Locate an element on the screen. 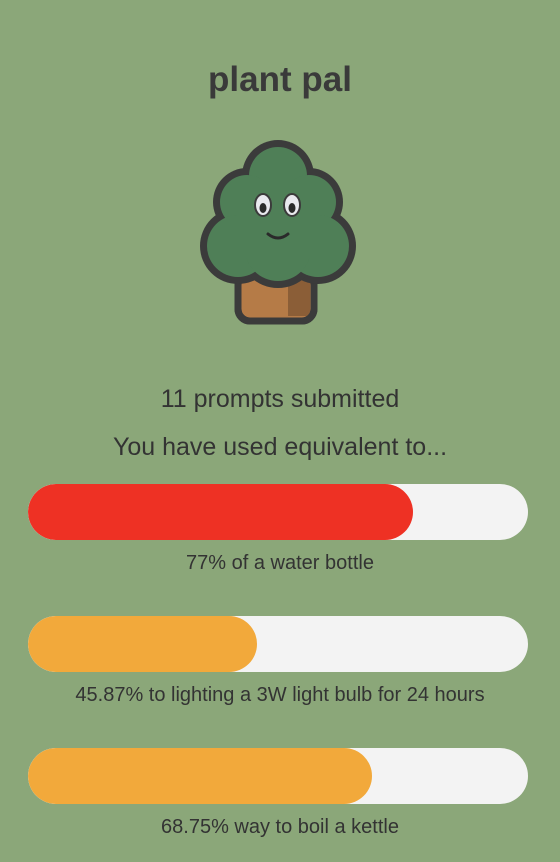  water-bottle-progress-bar is located at coordinates (278, 512).